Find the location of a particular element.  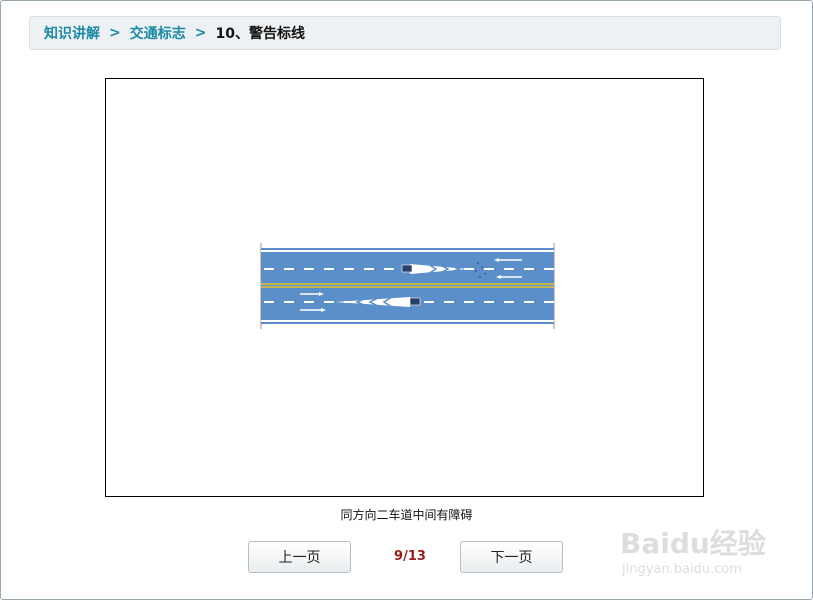

watermark-brand: Baidu经验 is located at coordinates (693, 543).